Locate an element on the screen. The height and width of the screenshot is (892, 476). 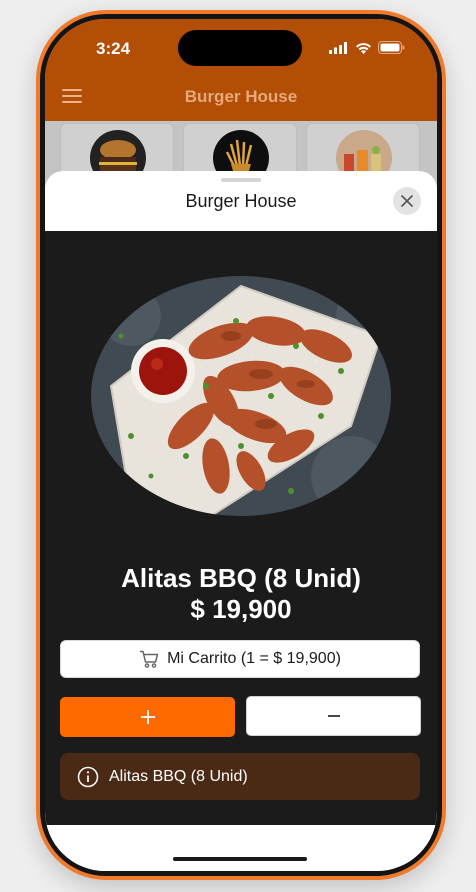
product-price: $ 19,900 is located at coordinates (241, 609).